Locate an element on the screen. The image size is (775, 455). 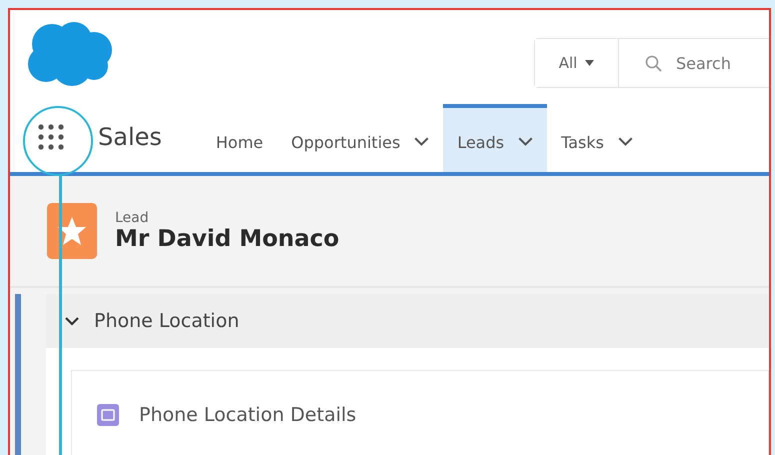
section-header: Phone Location is located at coordinates (407, 321).